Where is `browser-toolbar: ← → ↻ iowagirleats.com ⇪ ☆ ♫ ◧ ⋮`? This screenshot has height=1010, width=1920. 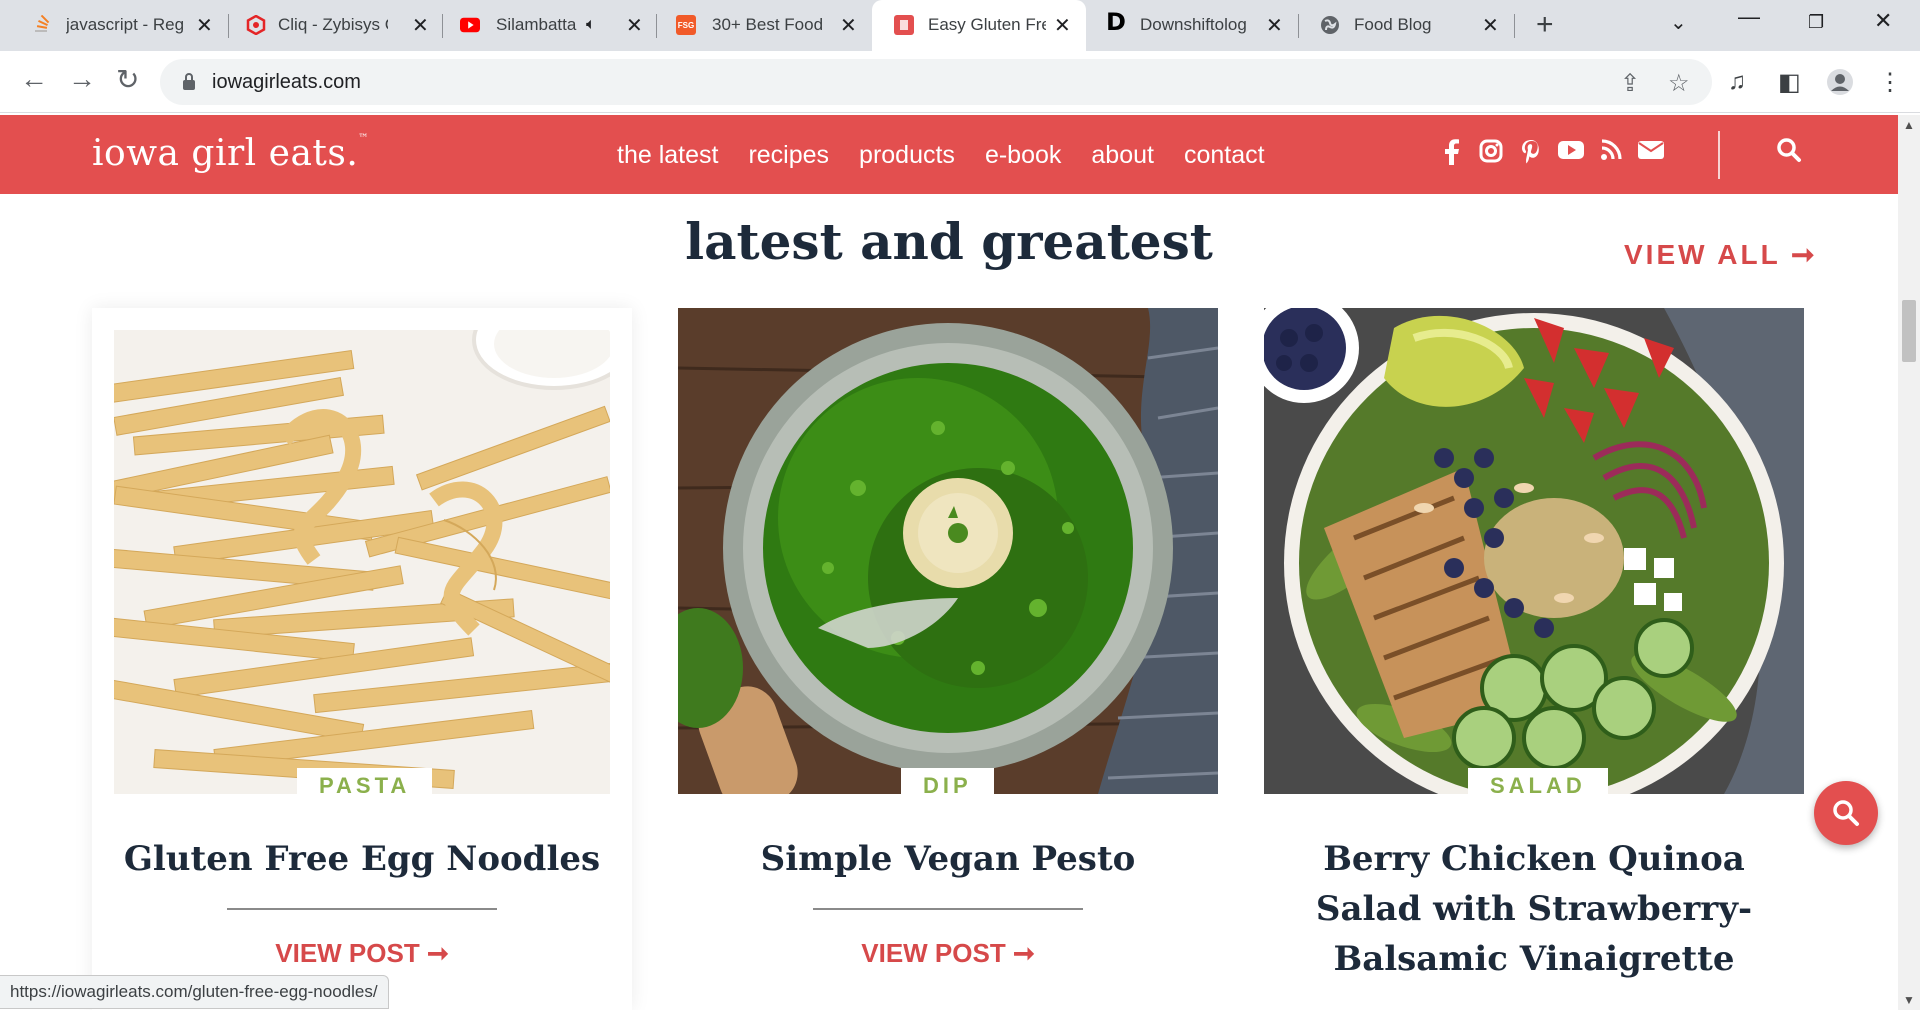
browser-toolbar: ← → ↻ iowagirleats.com ⇪ ☆ ♫ ◧ ⋮ is located at coordinates (960, 82).